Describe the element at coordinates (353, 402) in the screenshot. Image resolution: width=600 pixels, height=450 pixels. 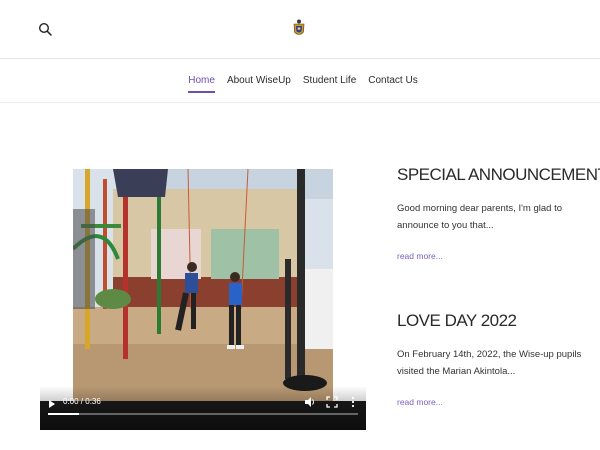
I see `more-options-icon` at that location.